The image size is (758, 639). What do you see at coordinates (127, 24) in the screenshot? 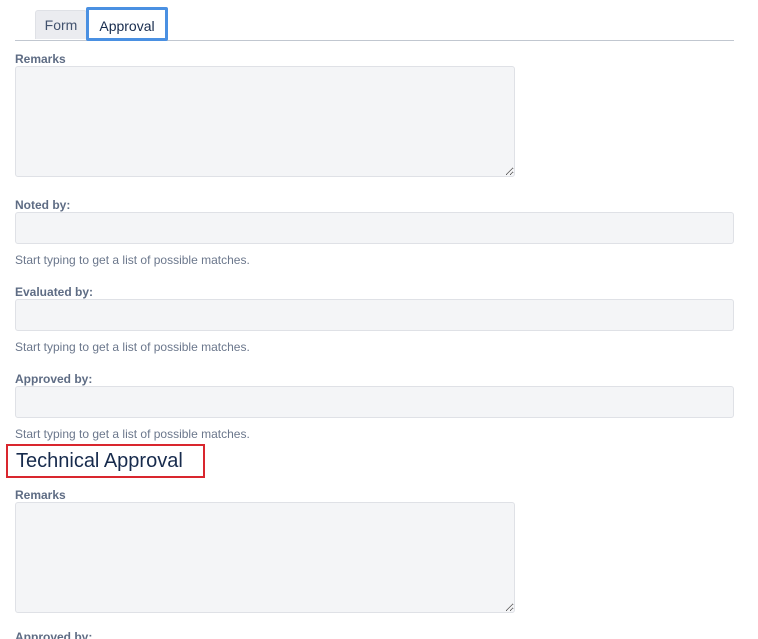
I see `tab-approval: Approval` at bounding box center [127, 24].